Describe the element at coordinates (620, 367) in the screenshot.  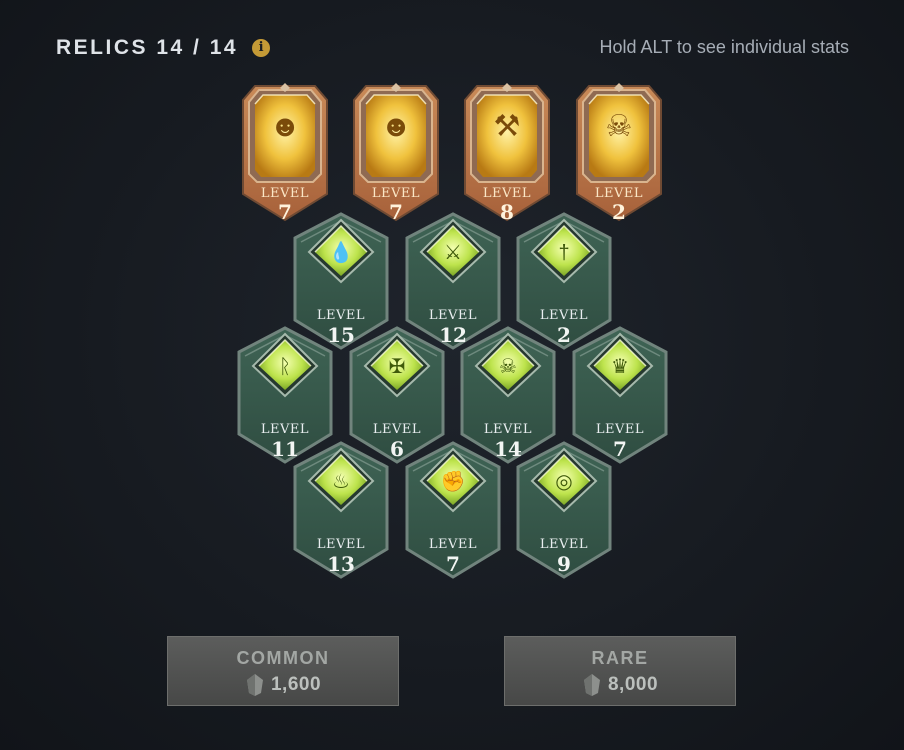
I see `crown-icon: ♛` at that location.